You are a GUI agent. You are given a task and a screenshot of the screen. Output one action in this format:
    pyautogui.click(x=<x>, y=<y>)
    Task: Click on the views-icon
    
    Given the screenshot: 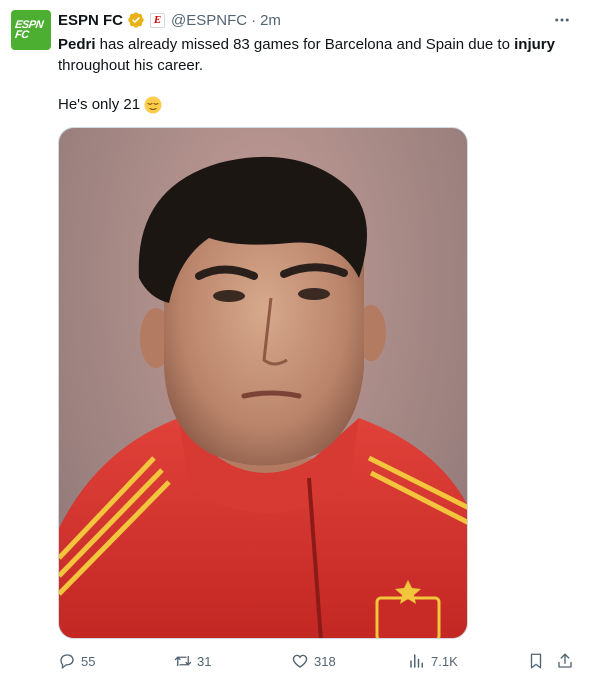 What is the action you would take?
    pyautogui.click(x=416, y=661)
    